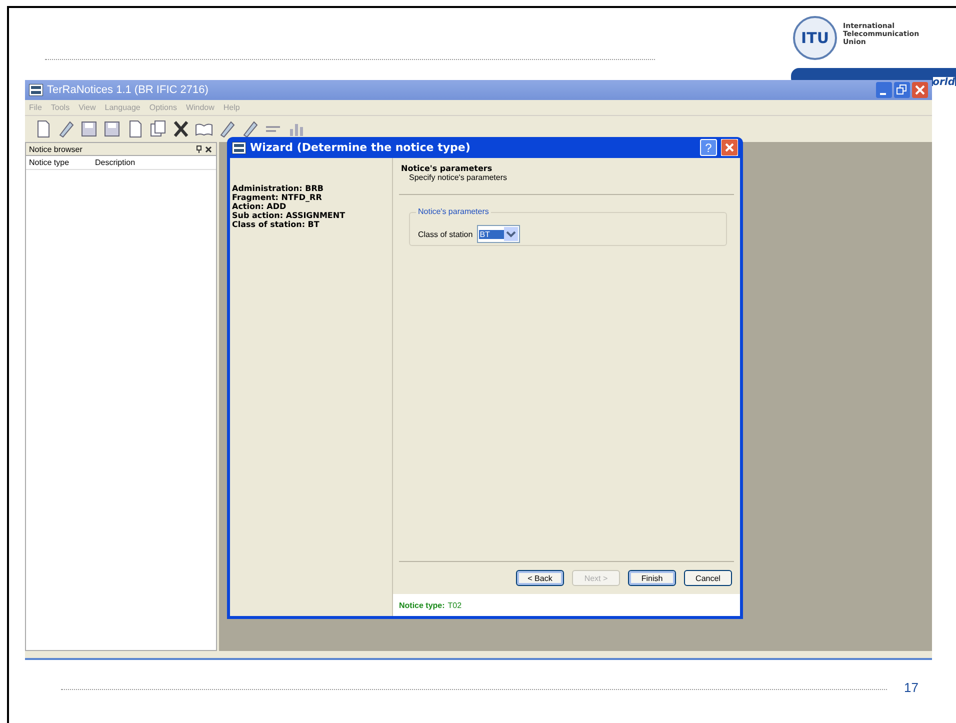 Image resolution: width=956 pixels, height=723 pixels. What do you see at coordinates (125, 162) in the screenshot?
I see `column-header: Description` at bounding box center [125, 162].